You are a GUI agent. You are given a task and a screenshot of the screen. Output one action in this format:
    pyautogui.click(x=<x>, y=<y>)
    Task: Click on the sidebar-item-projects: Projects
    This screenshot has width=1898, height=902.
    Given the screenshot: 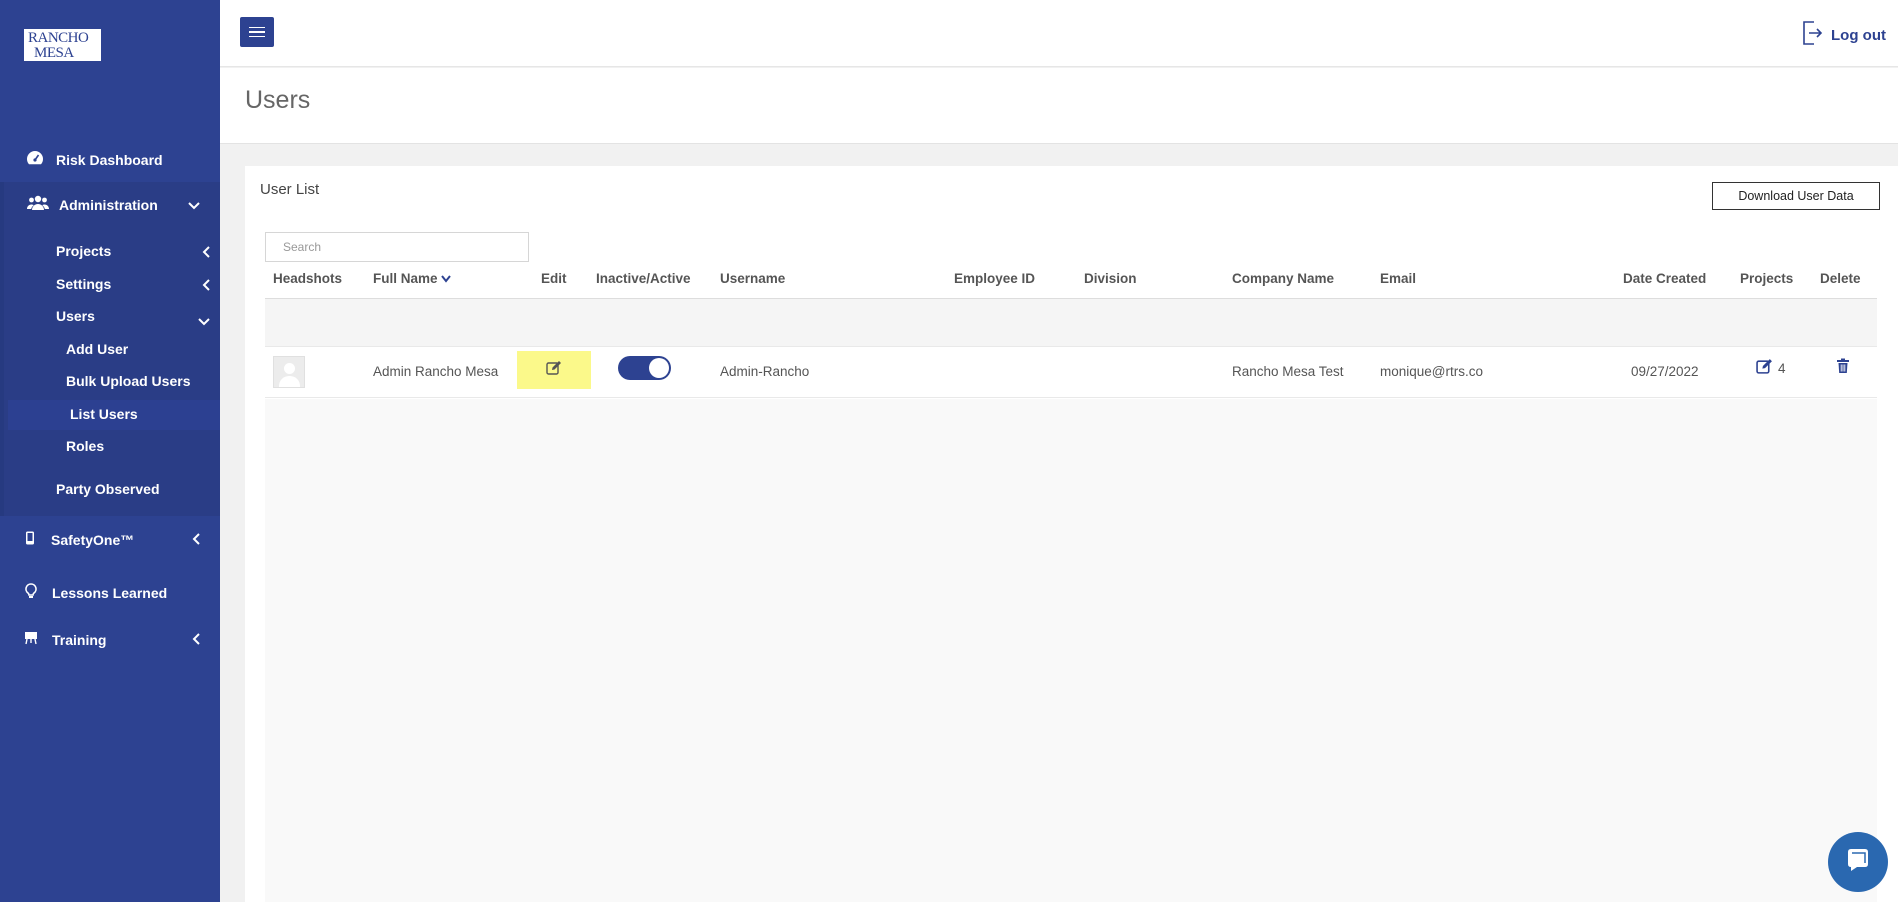 What is the action you would take?
    pyautogui.click(x=83, y=251)
    